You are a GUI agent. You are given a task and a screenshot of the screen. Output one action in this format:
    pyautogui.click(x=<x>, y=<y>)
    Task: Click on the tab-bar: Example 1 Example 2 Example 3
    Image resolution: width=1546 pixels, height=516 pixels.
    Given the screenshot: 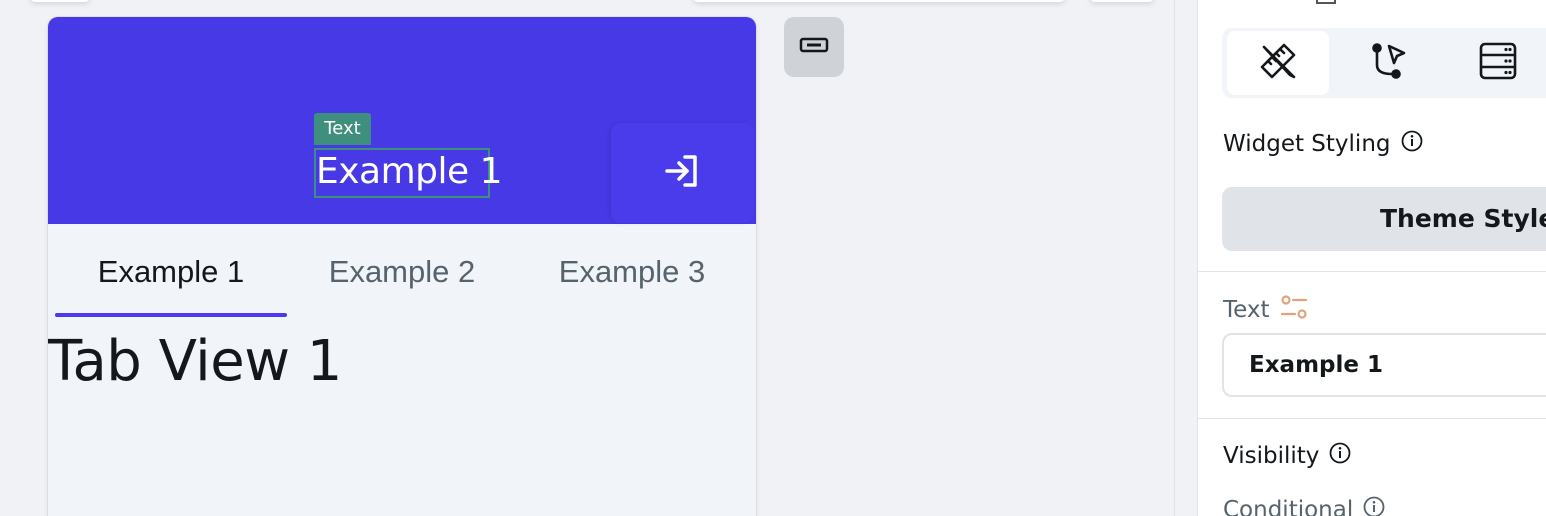 What is the action you would take?
    pyautogui.click(x=402, y=271)
    